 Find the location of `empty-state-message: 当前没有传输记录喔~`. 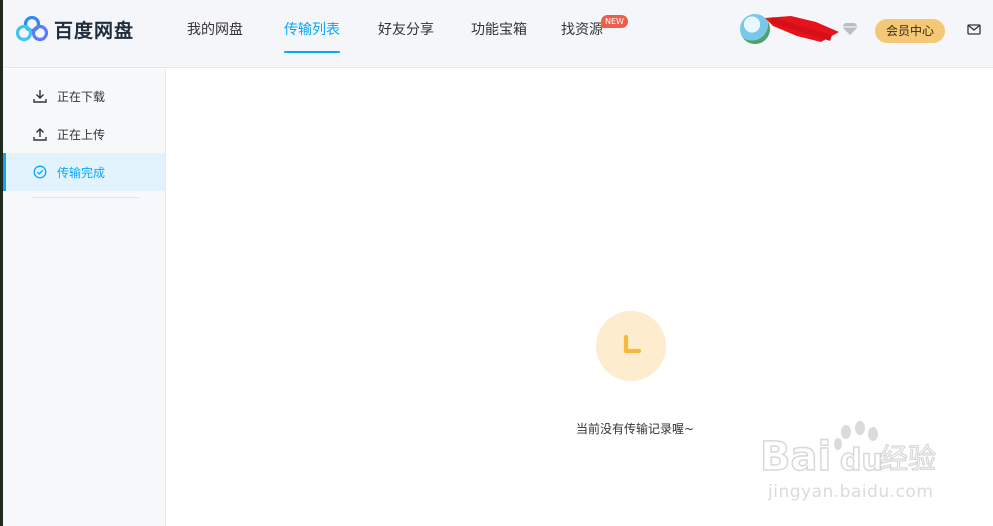

empty-state-message: 当前没有传输记录喔~ is located at coordinates (635, 429).